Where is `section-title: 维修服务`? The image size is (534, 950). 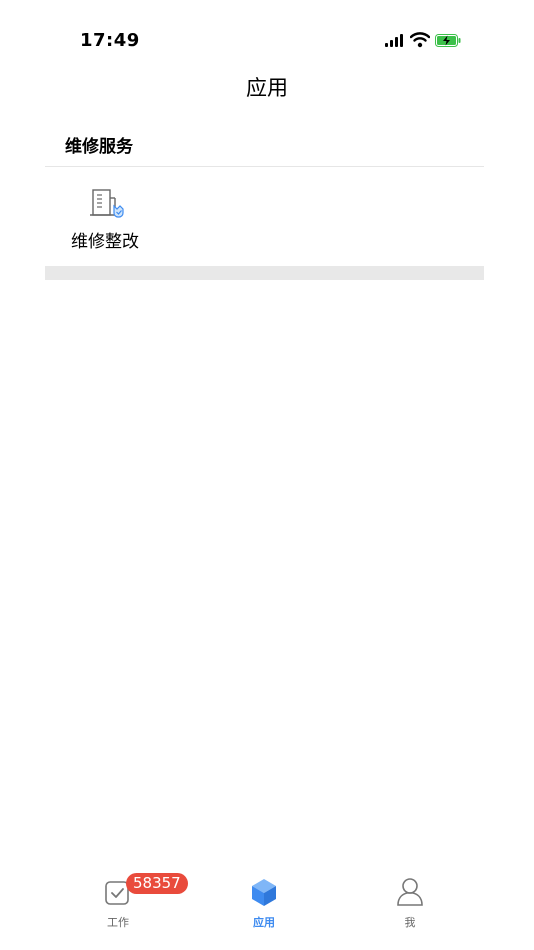
section-title: 维修服务 is located at coordinates (99, 147).